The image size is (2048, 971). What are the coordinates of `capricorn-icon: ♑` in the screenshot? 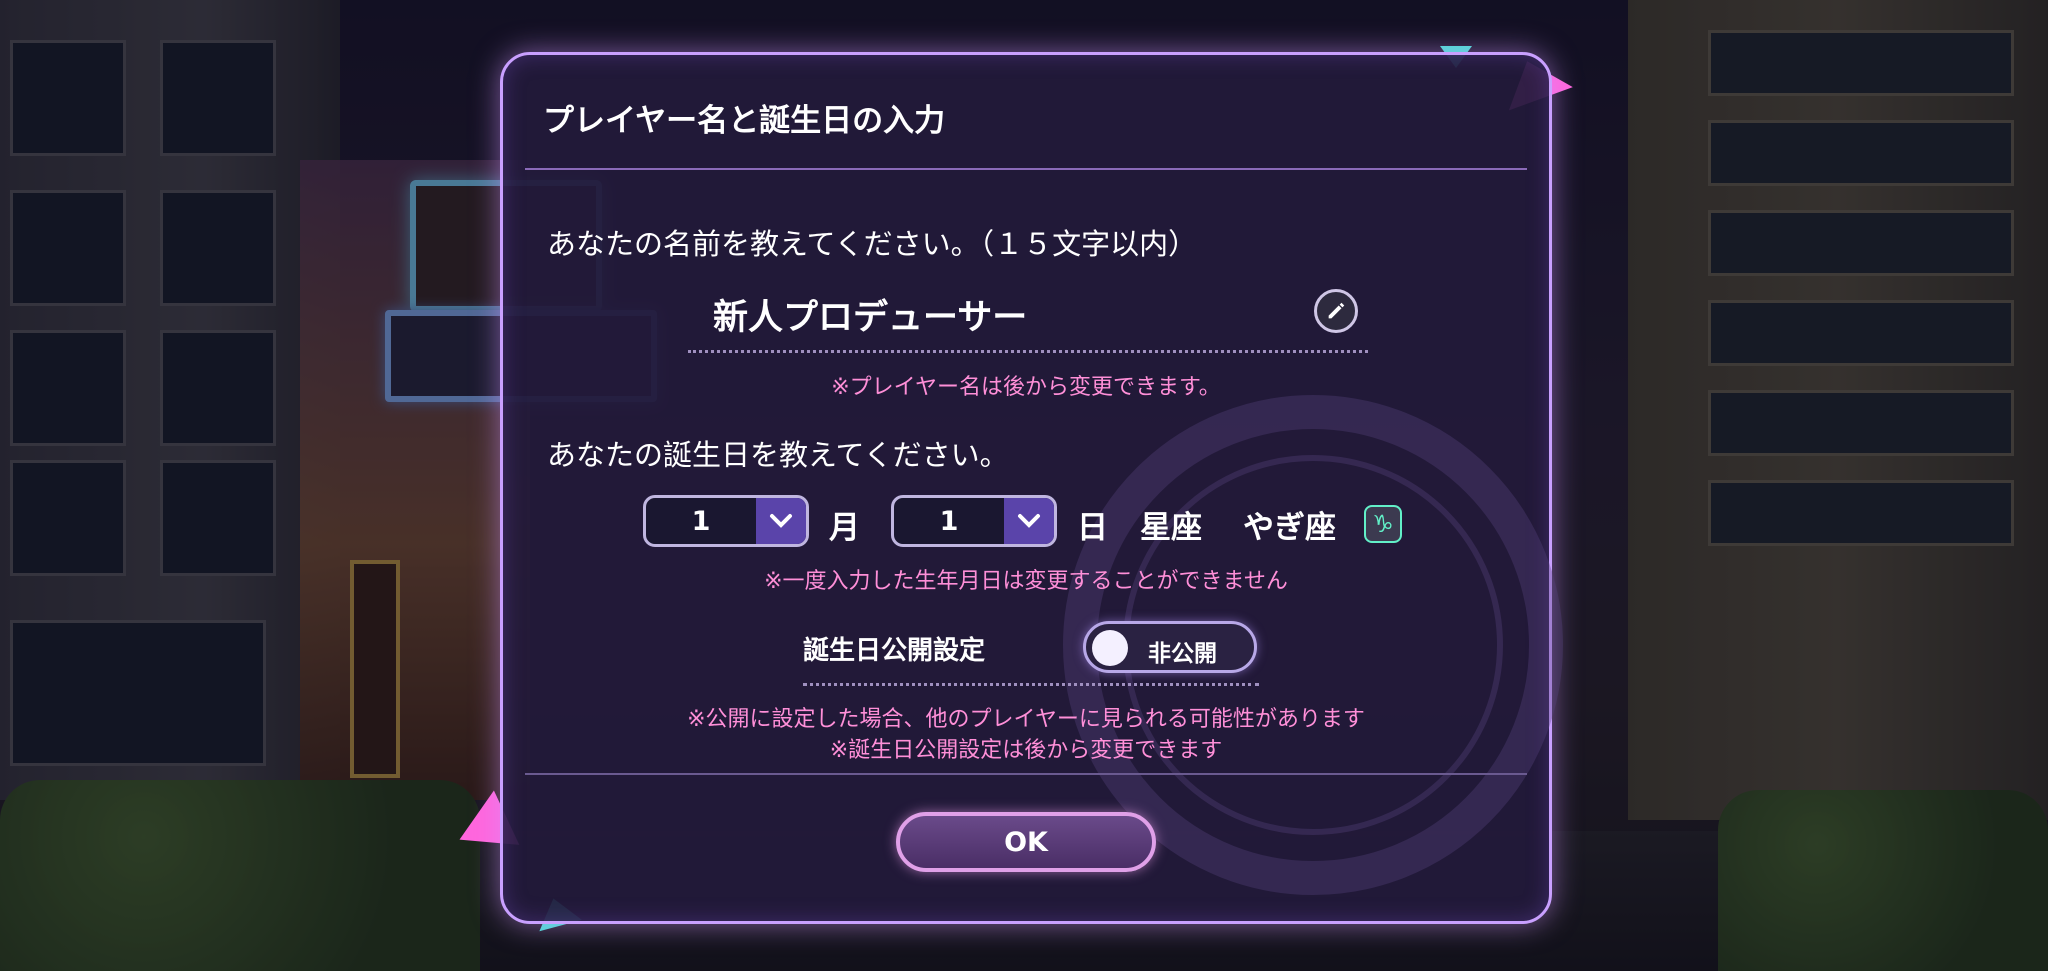 It's located at (1383, 524).